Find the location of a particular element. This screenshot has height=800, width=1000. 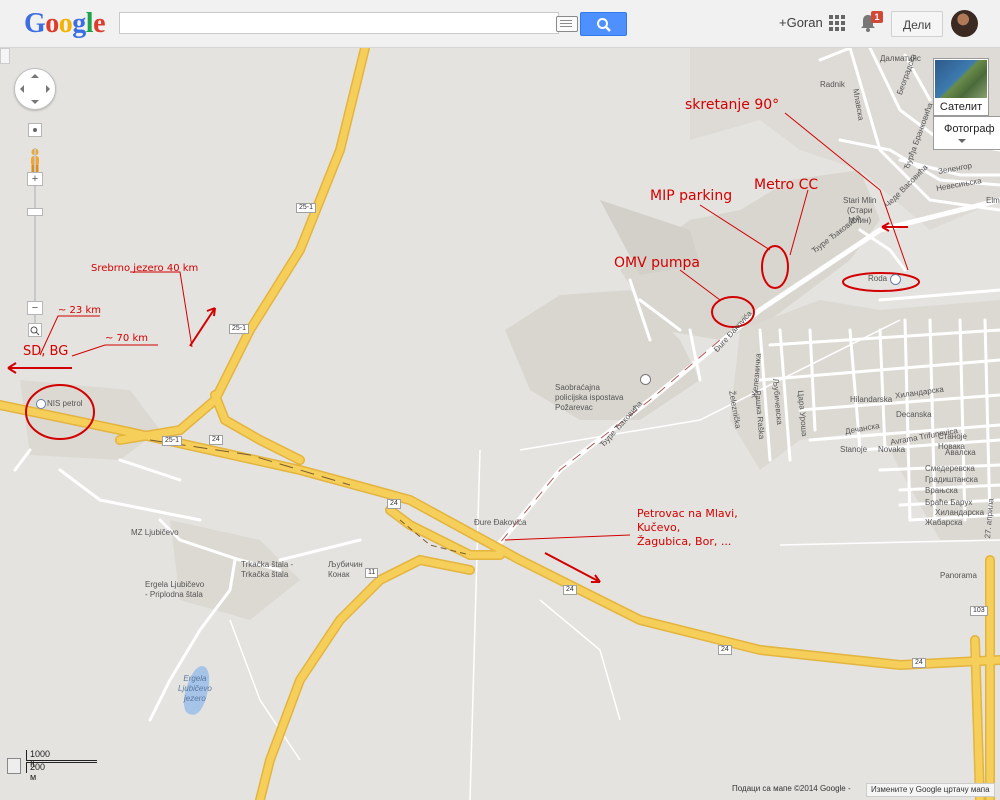

logo-letter: g is located at coordinates (79, 23).